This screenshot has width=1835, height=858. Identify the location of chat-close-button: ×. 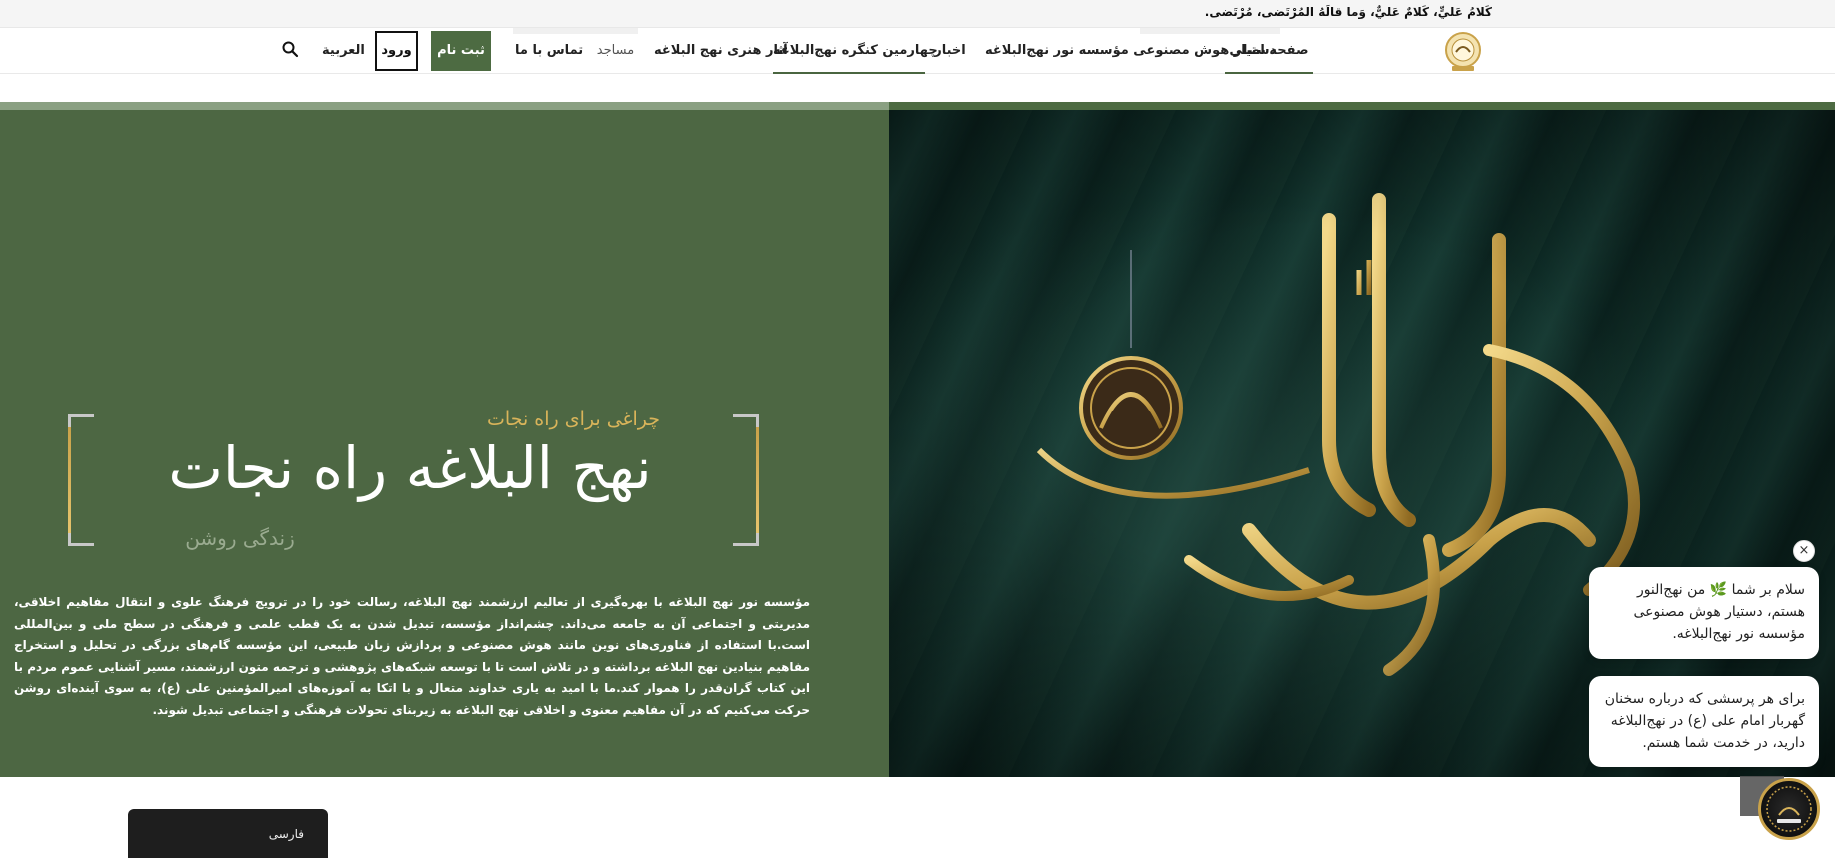
(1804, 551).